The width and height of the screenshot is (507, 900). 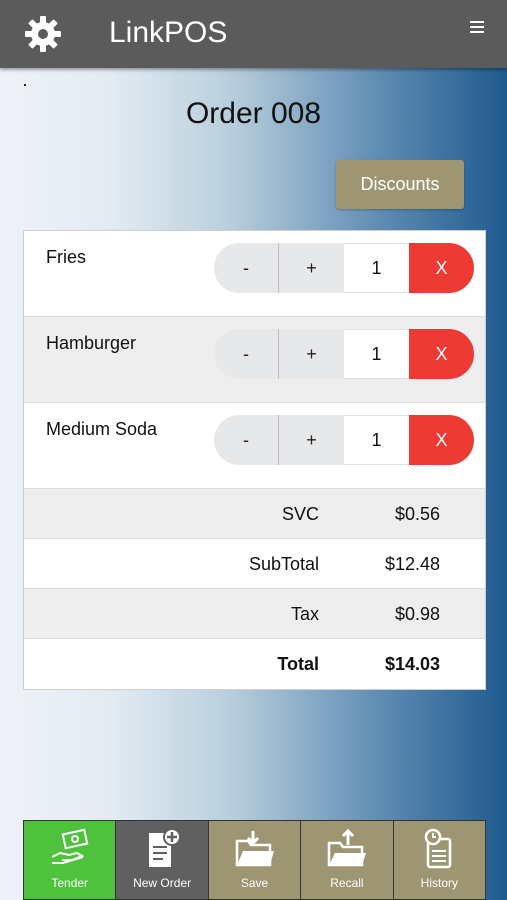 I want to click on history-icon, so click(x=438, y=848).